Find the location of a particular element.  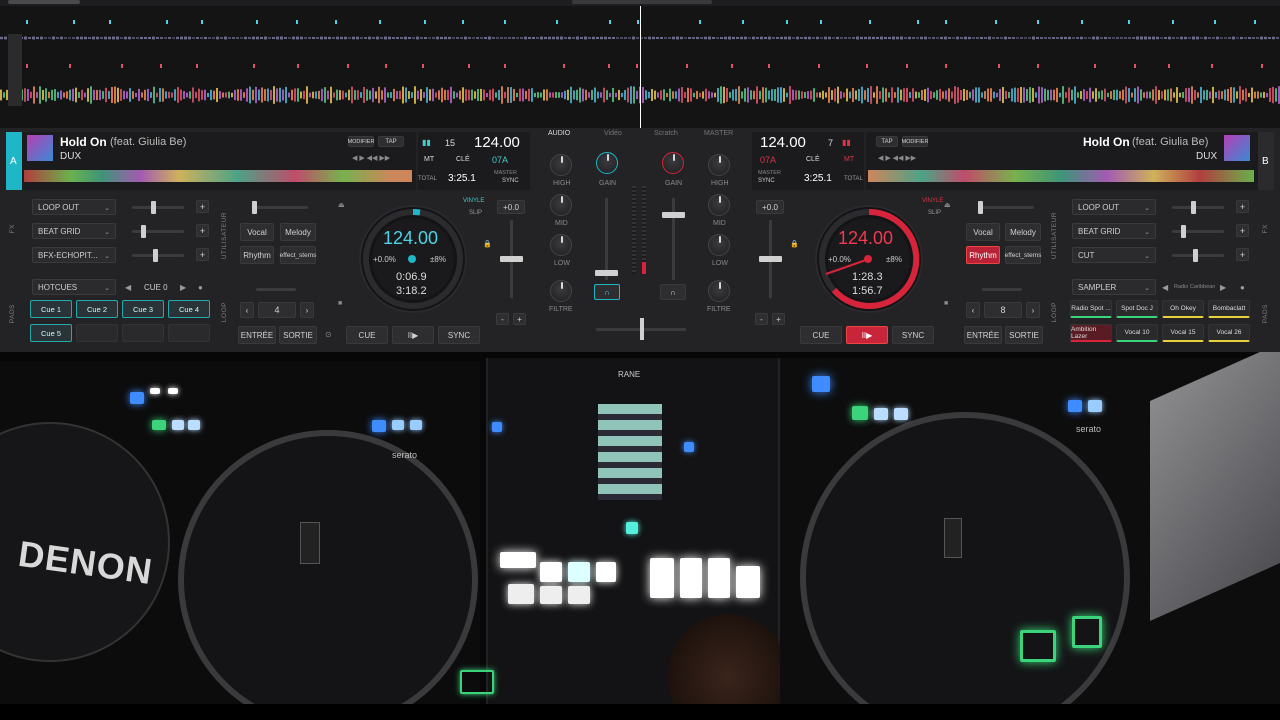

tab-video: Vidéo is located at coordinates (613, 133).